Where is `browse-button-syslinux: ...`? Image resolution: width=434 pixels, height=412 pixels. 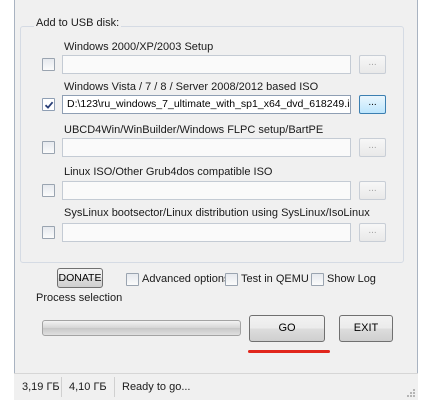 browse-button-syslinux: ... is located at coordinates (372, 232).